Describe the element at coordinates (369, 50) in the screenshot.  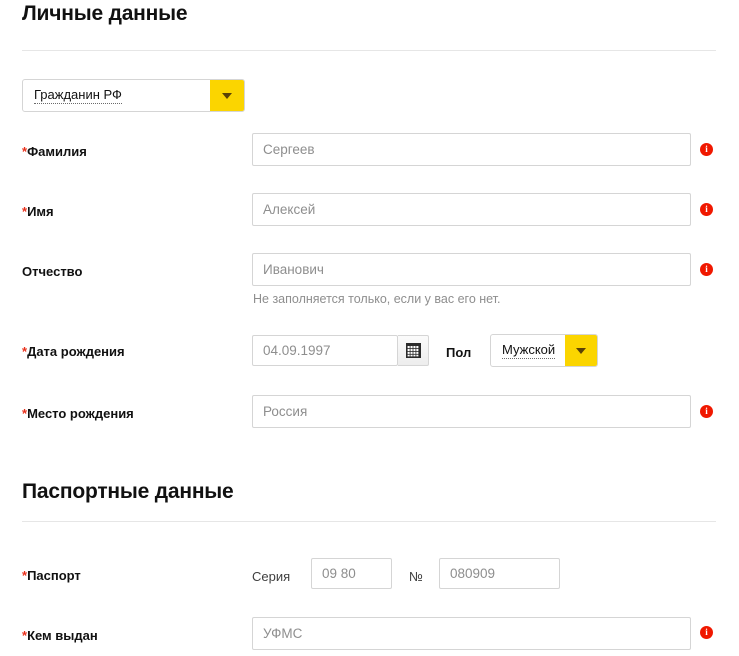
I see `section-divider-personal` at that location.